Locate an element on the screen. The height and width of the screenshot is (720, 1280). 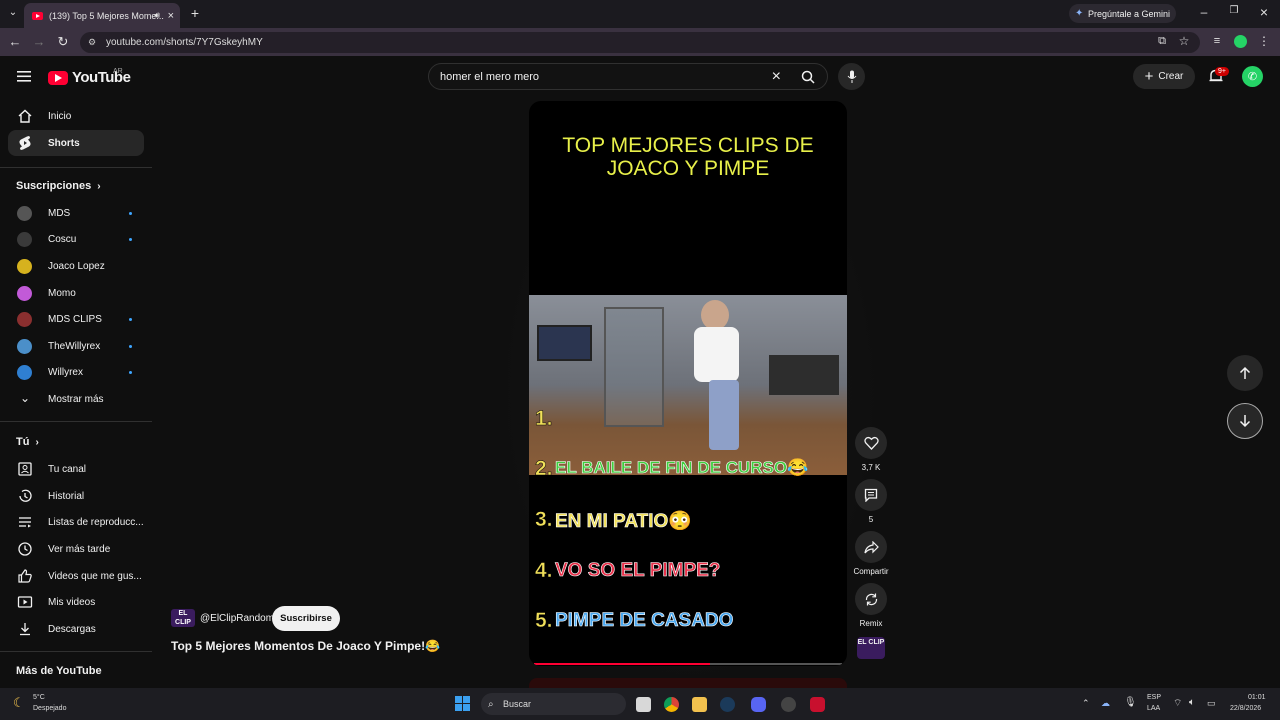
sidebar-item-mds-clips: MDS CLIPS is located at coordinates (76, 319).